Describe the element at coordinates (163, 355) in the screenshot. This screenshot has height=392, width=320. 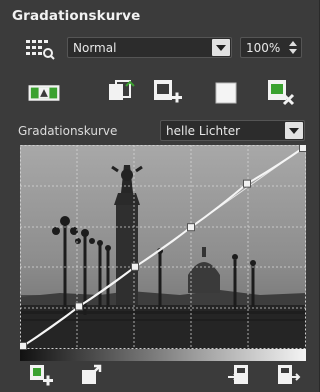
I see `tone-gradient-strip` at that location.